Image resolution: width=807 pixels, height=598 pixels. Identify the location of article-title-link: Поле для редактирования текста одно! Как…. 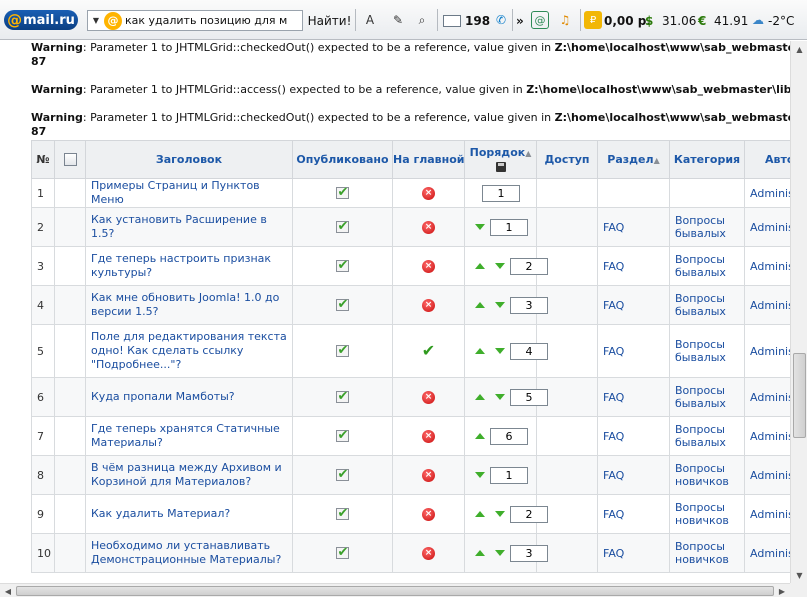
(189, 350).